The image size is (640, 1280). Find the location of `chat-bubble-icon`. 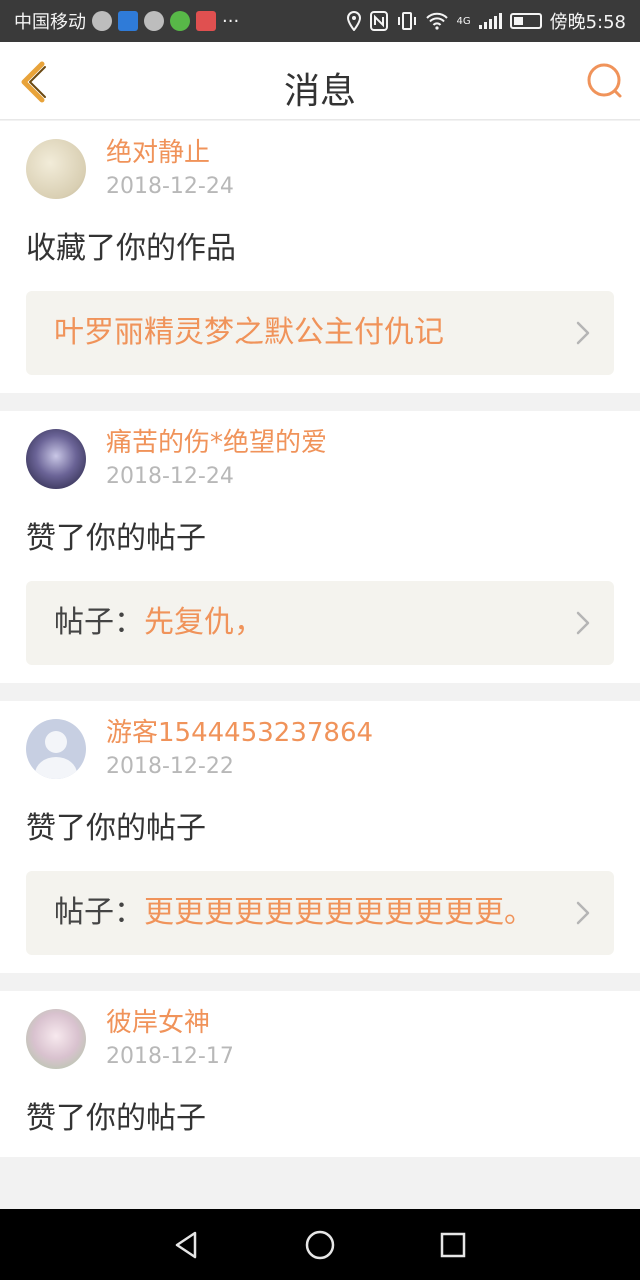

chat-bubble-icon is located at coordinates (154, 21).